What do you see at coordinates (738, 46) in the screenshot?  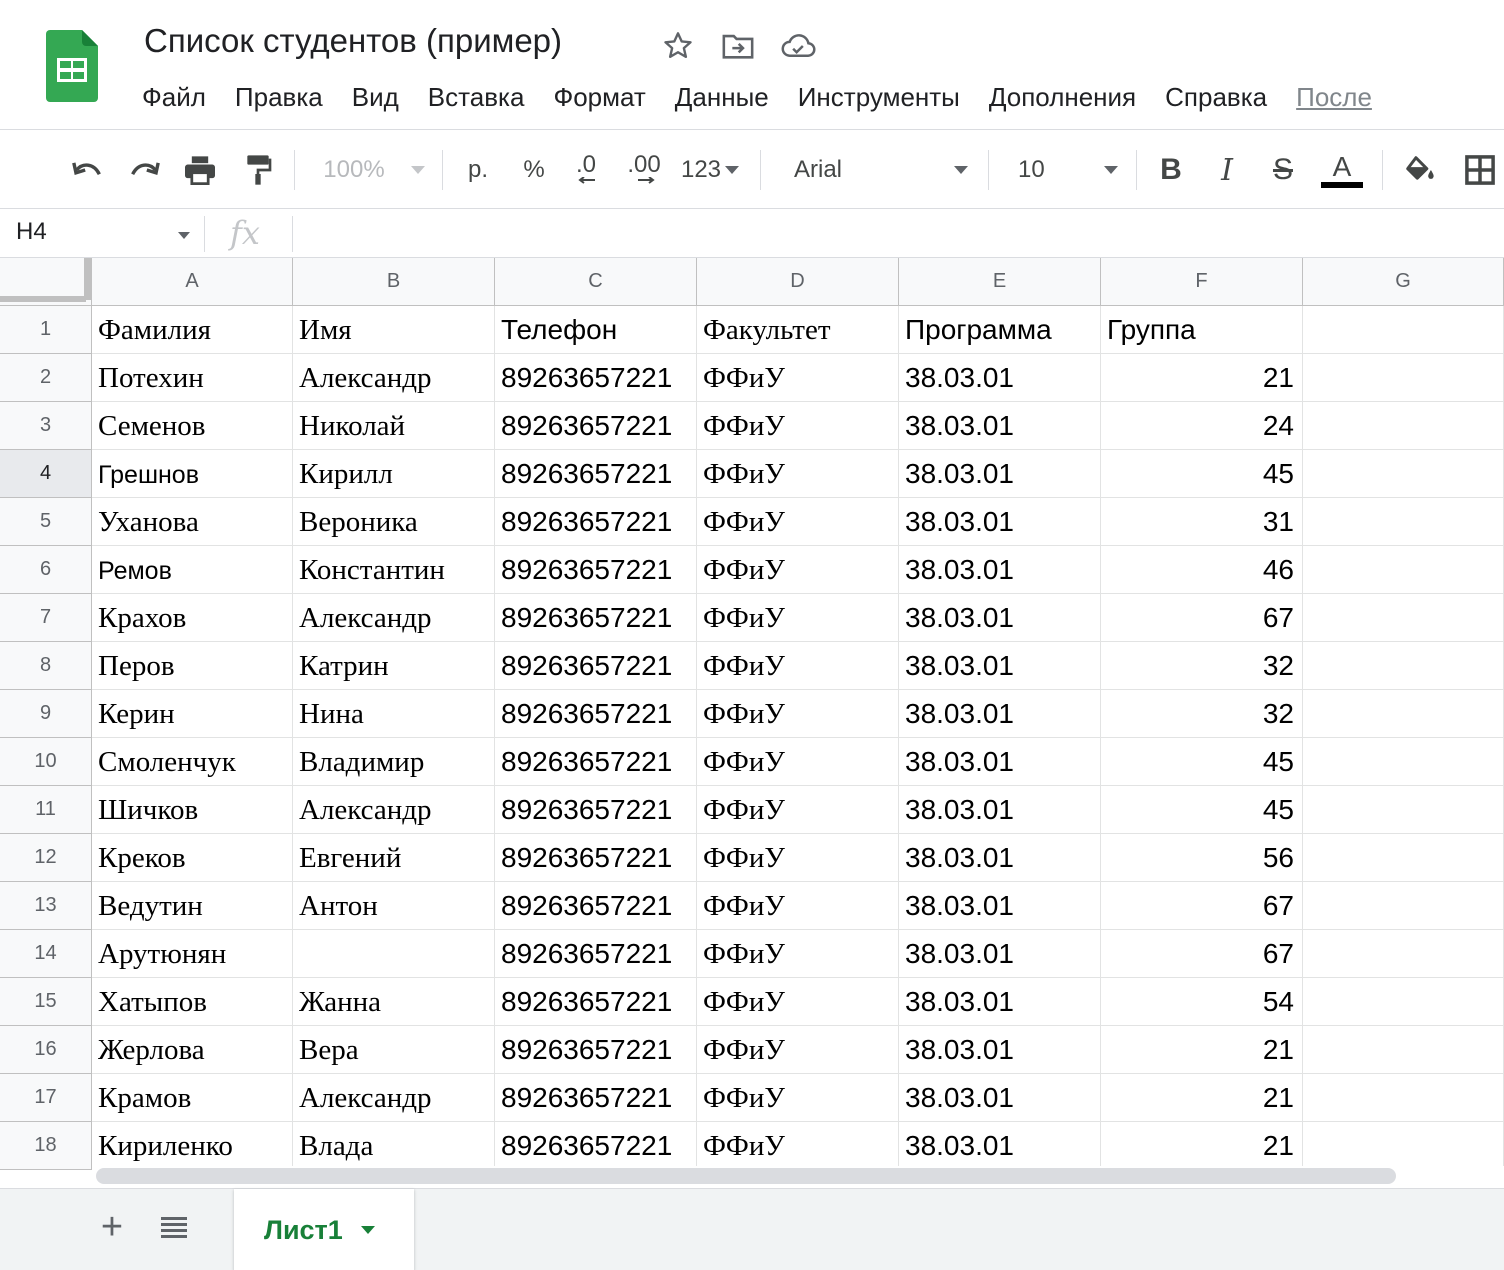 I see `move-folder-icon` at bounding box center [738, 46].